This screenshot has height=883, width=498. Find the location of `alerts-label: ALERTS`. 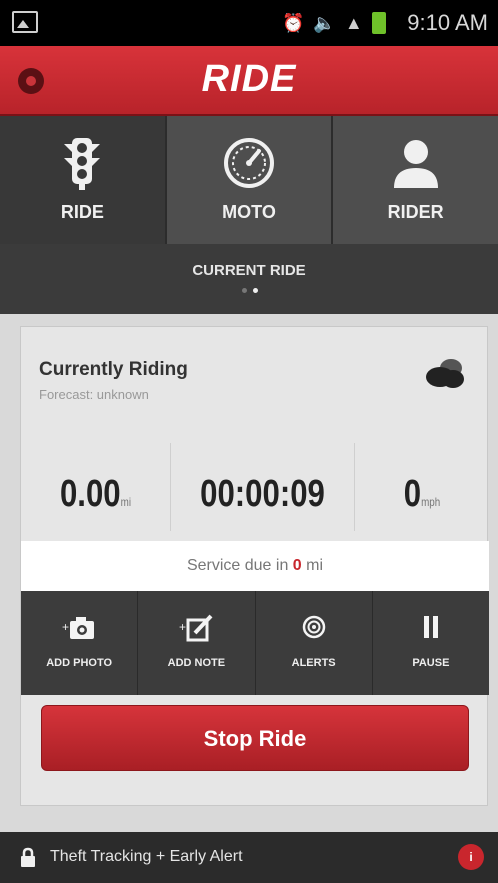

alerts-label: ALERTS is located at coordinates (313, 663).